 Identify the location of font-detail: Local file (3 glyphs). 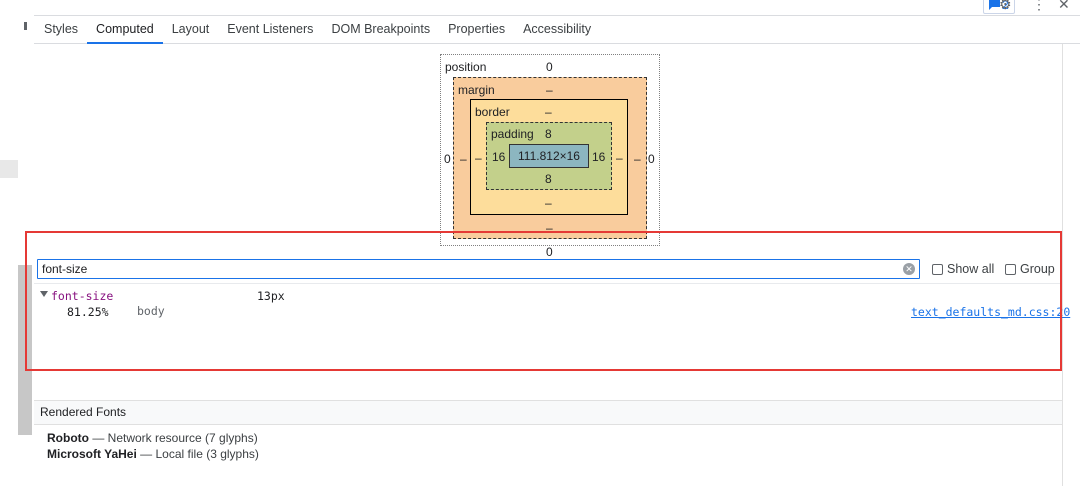
(207, 454).